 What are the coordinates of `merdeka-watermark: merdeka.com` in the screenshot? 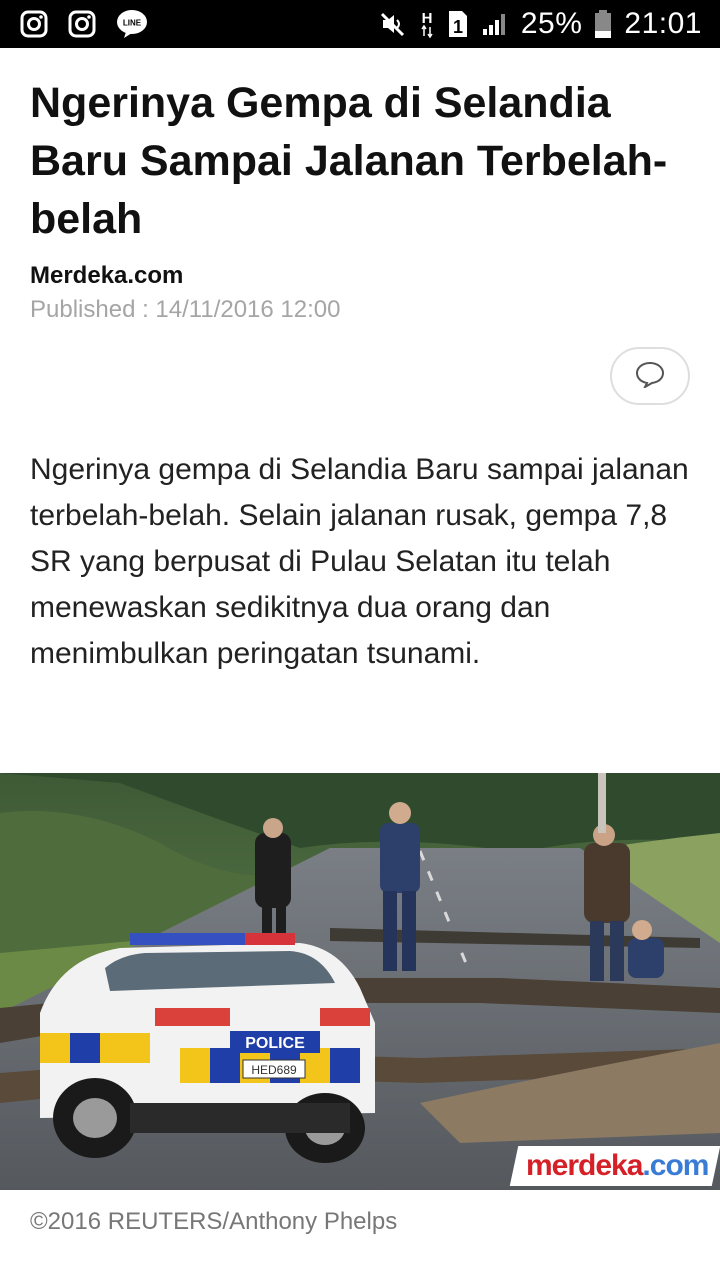 It's located at (614, 1166).